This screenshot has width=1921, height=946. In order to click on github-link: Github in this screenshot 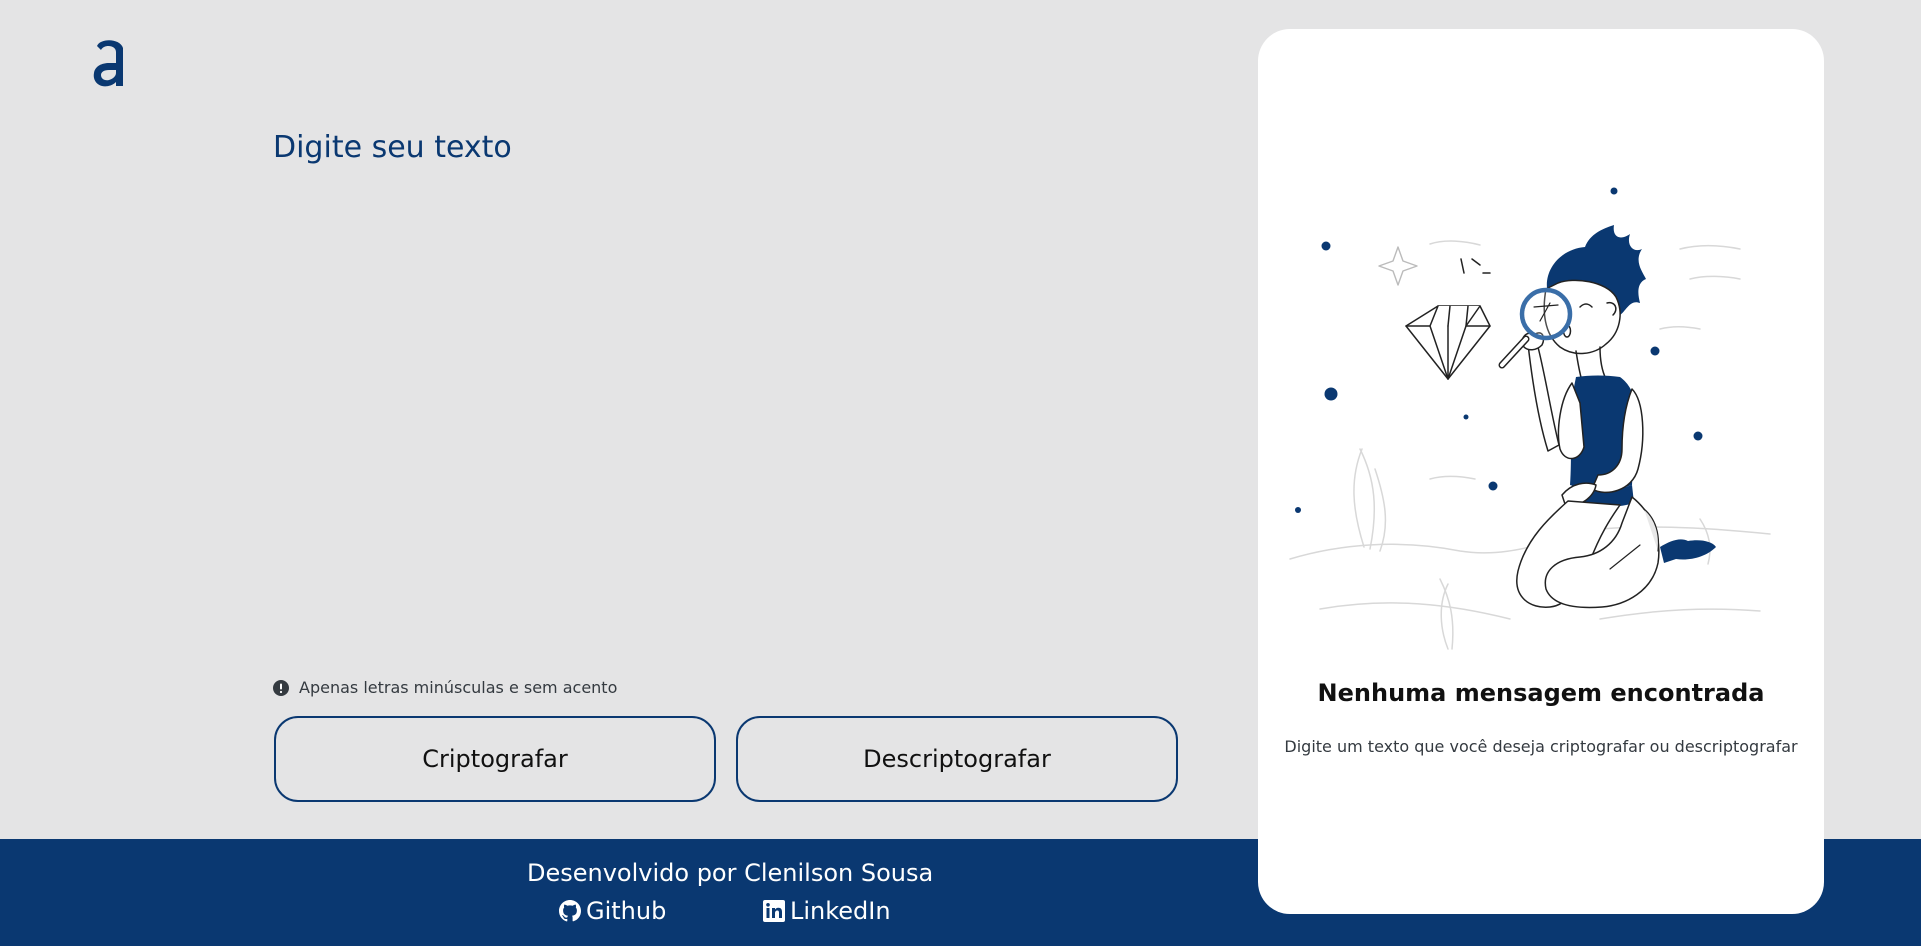, I will do `click(612, 911)`.